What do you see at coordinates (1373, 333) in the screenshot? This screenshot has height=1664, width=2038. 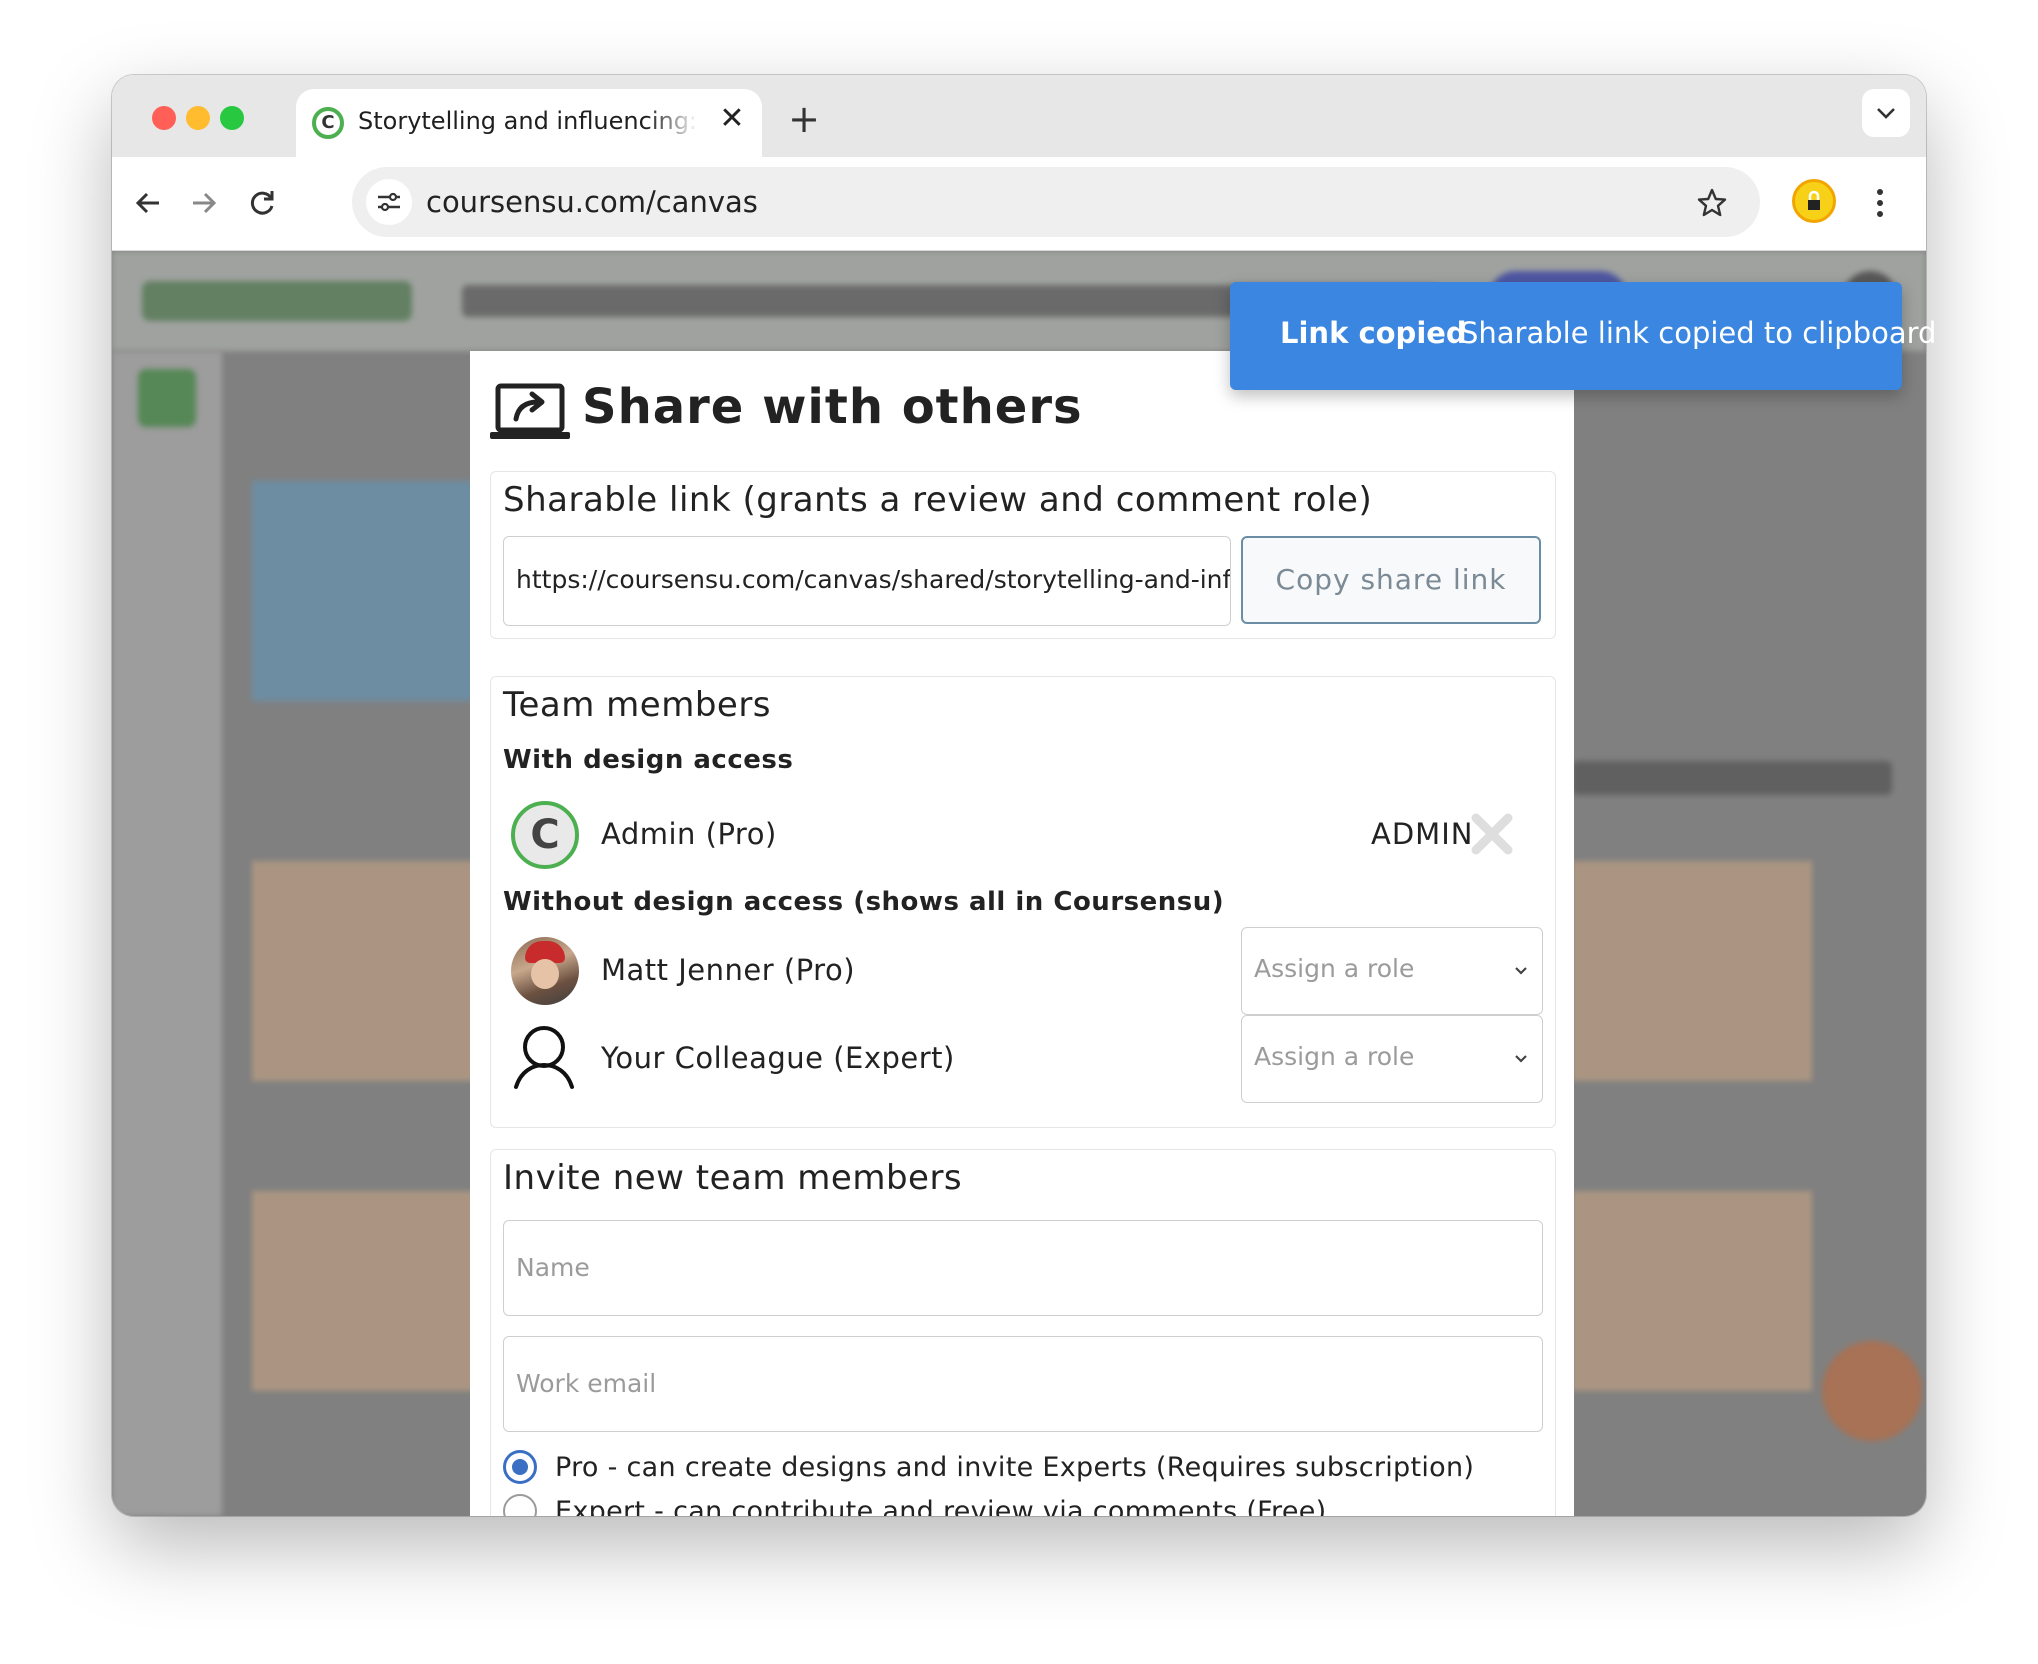 I see `toast-title: Link copied` at bounding box center [1373, 333].